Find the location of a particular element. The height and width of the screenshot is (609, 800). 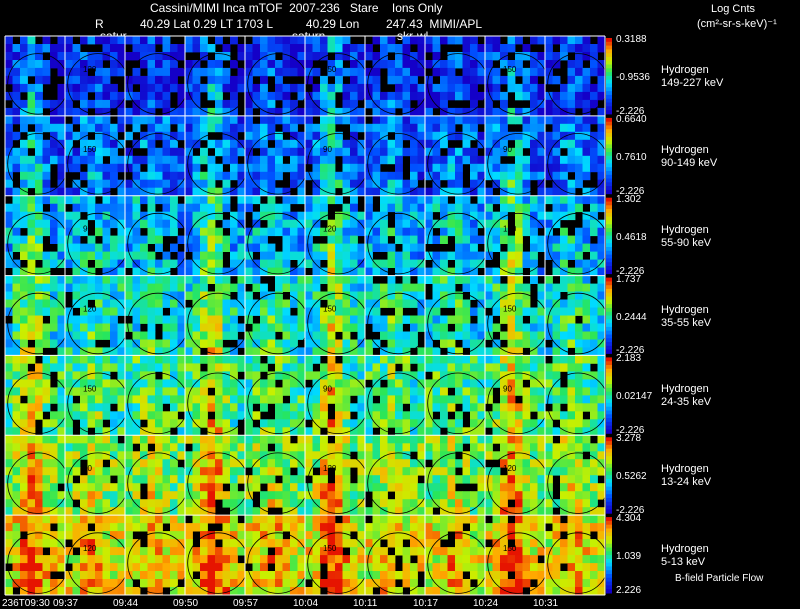

contour-label: 150 is located at coordinates (90, 388).